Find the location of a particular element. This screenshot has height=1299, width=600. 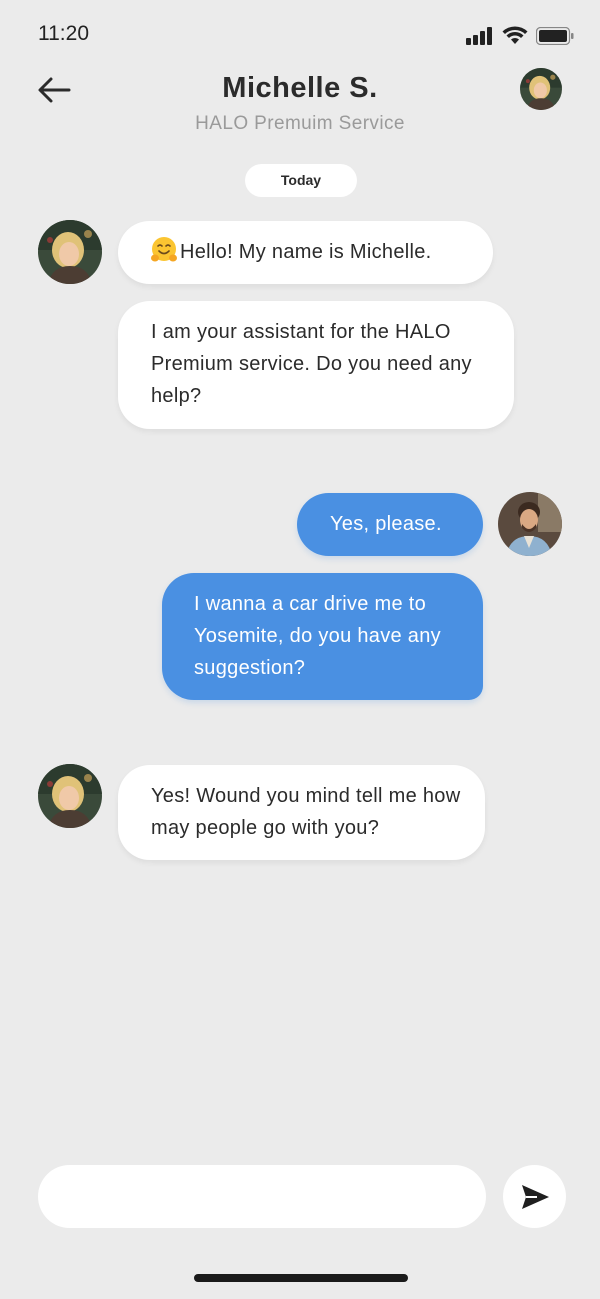

message-bubble: Yes, please. is located at coordinates (390, 524).